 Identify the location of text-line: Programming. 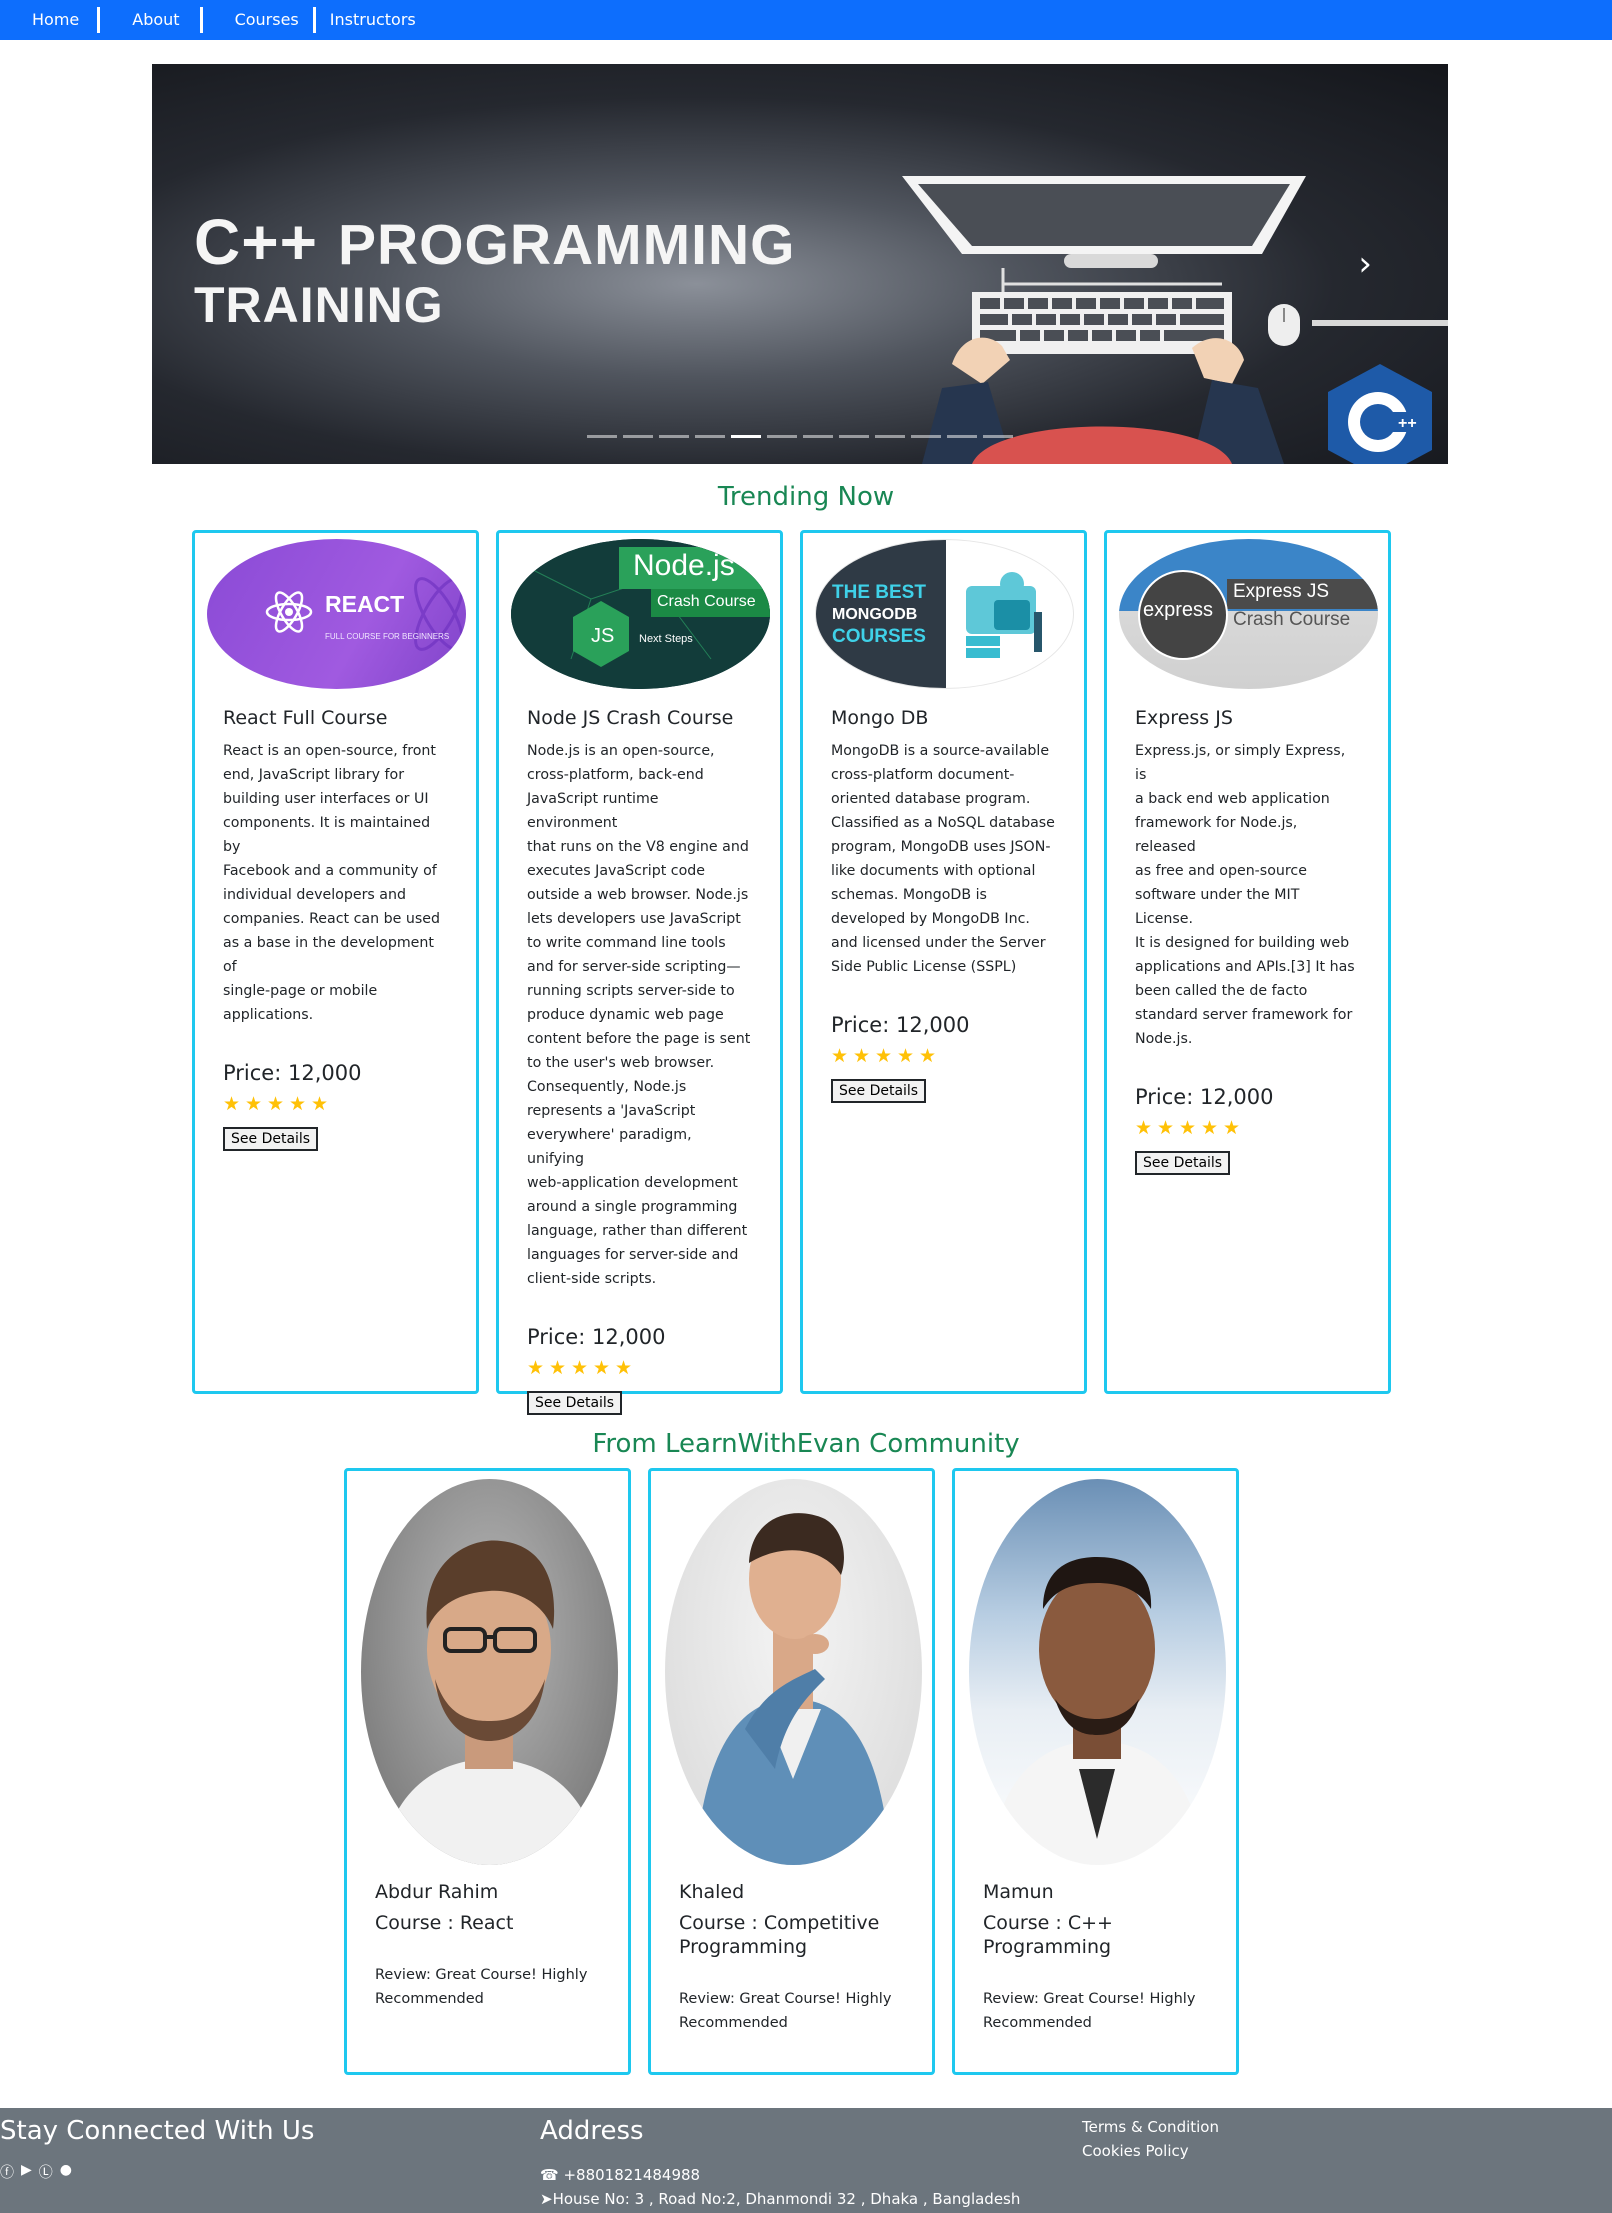
(743, 1947).